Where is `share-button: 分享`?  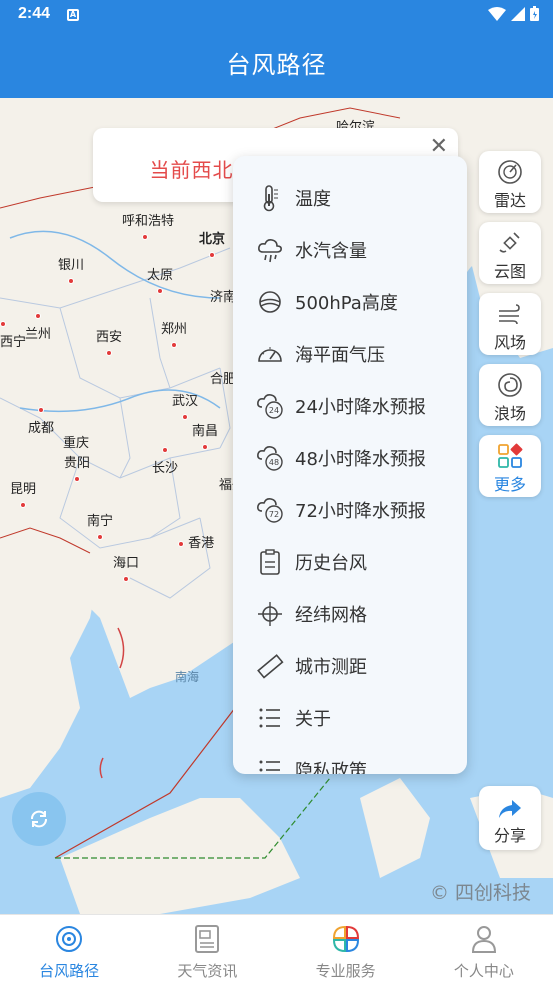
share-button: 分享 is located at coordinates (510, 818).